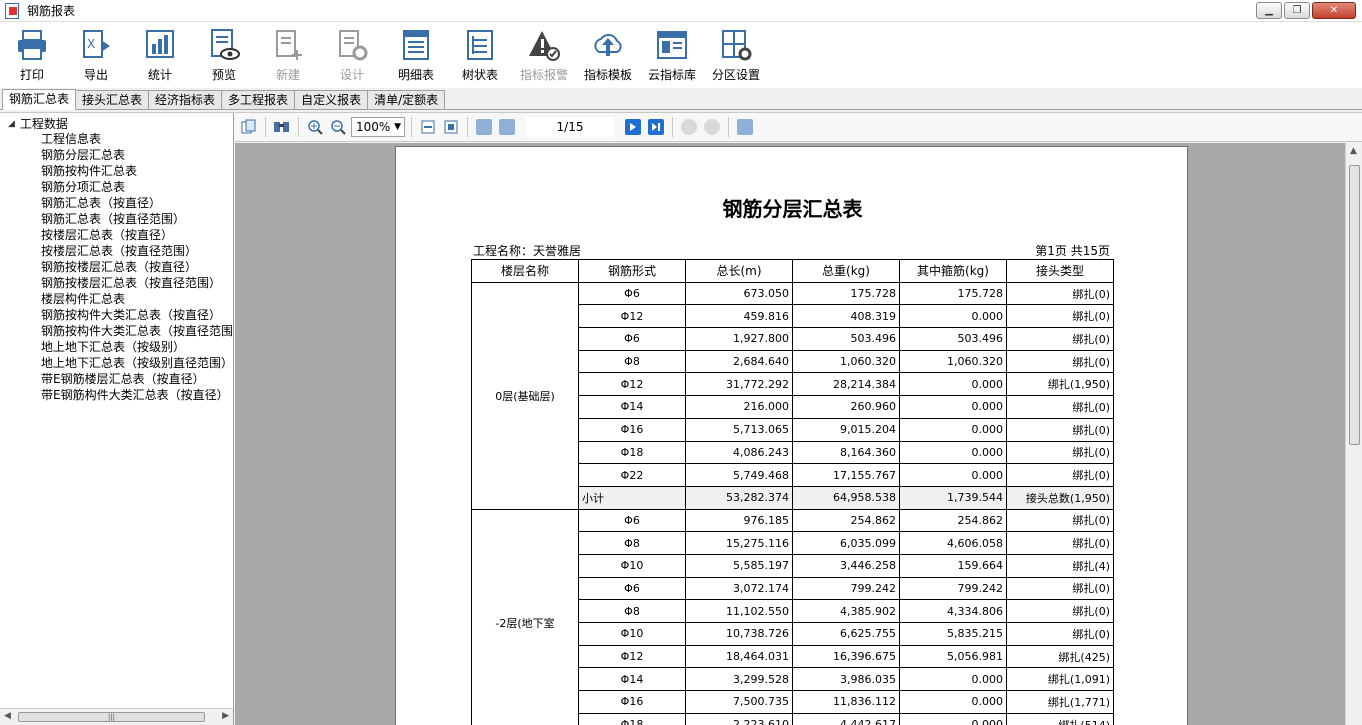 The height and width of the screenshot is (725, 1362). I want to click on tab-1: 接头汇总表, so click(112, 99).